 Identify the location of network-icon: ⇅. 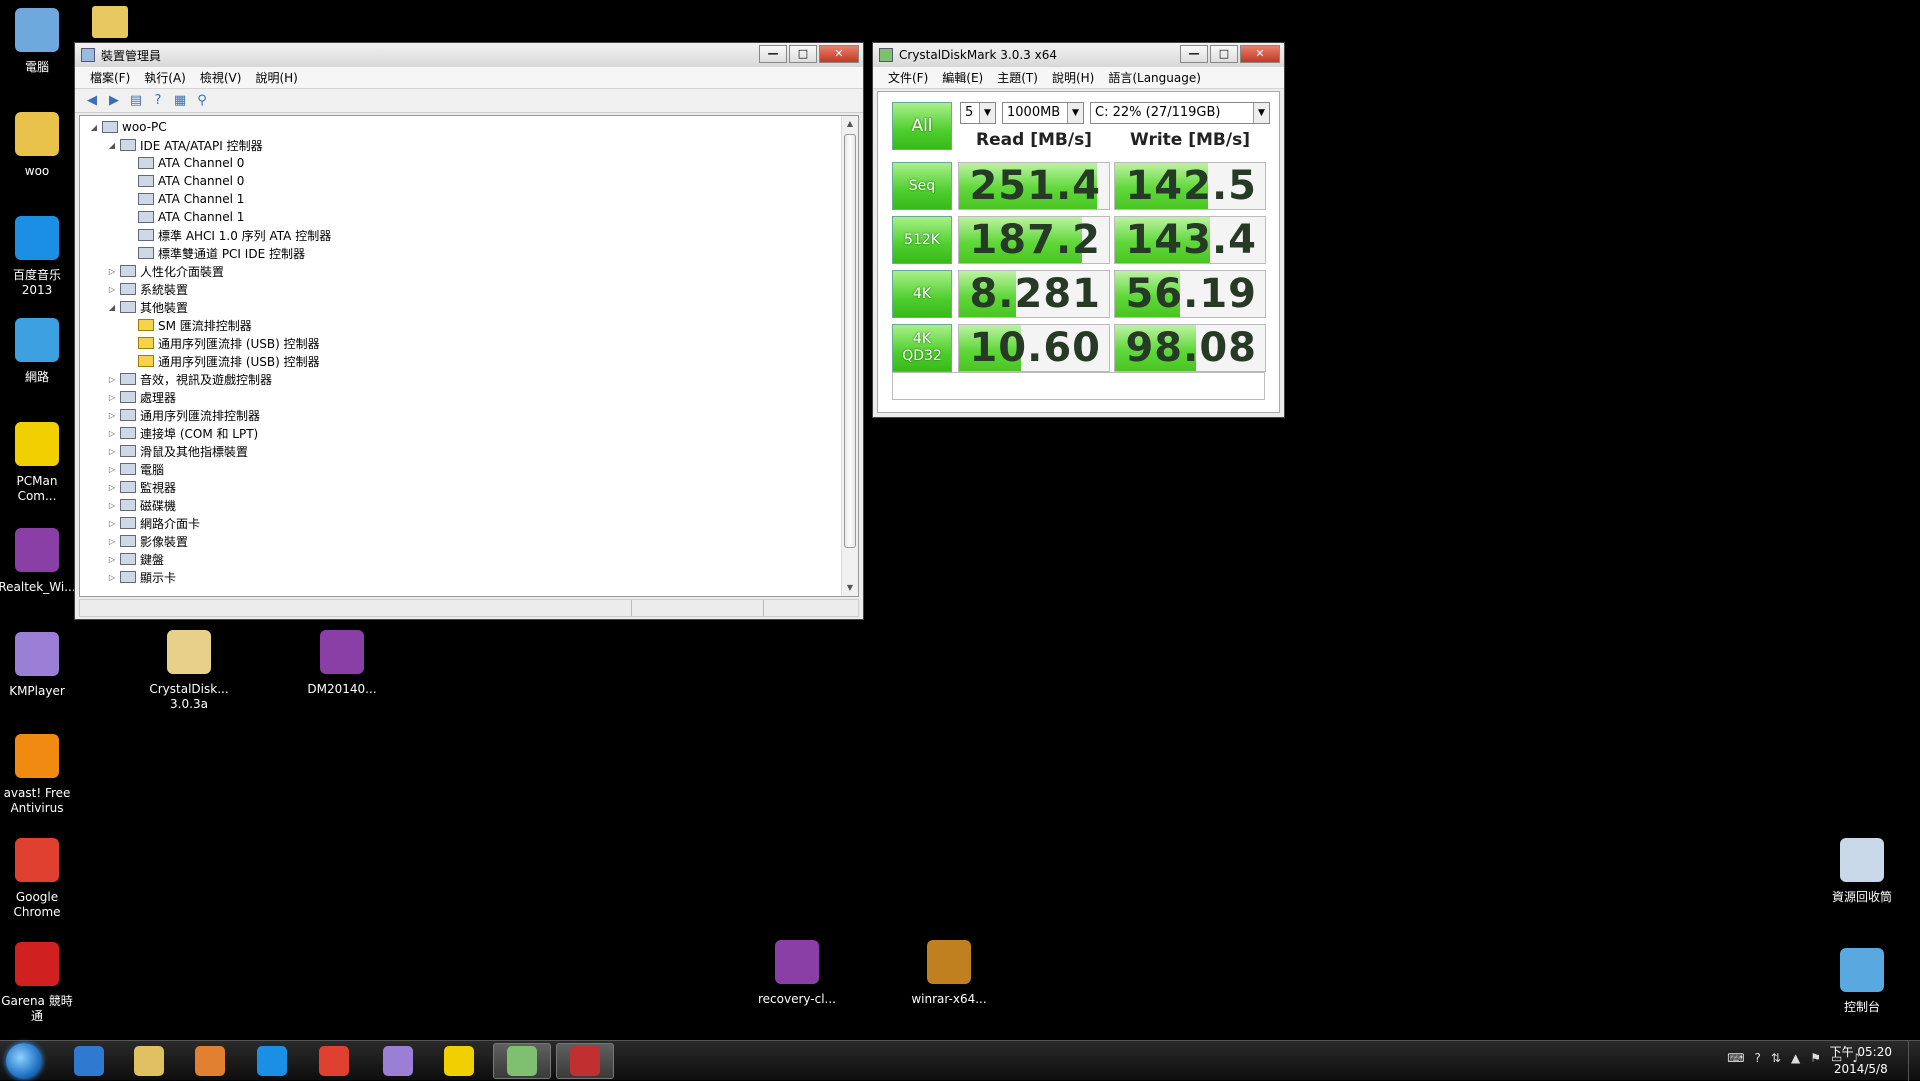
(1776, 1058).